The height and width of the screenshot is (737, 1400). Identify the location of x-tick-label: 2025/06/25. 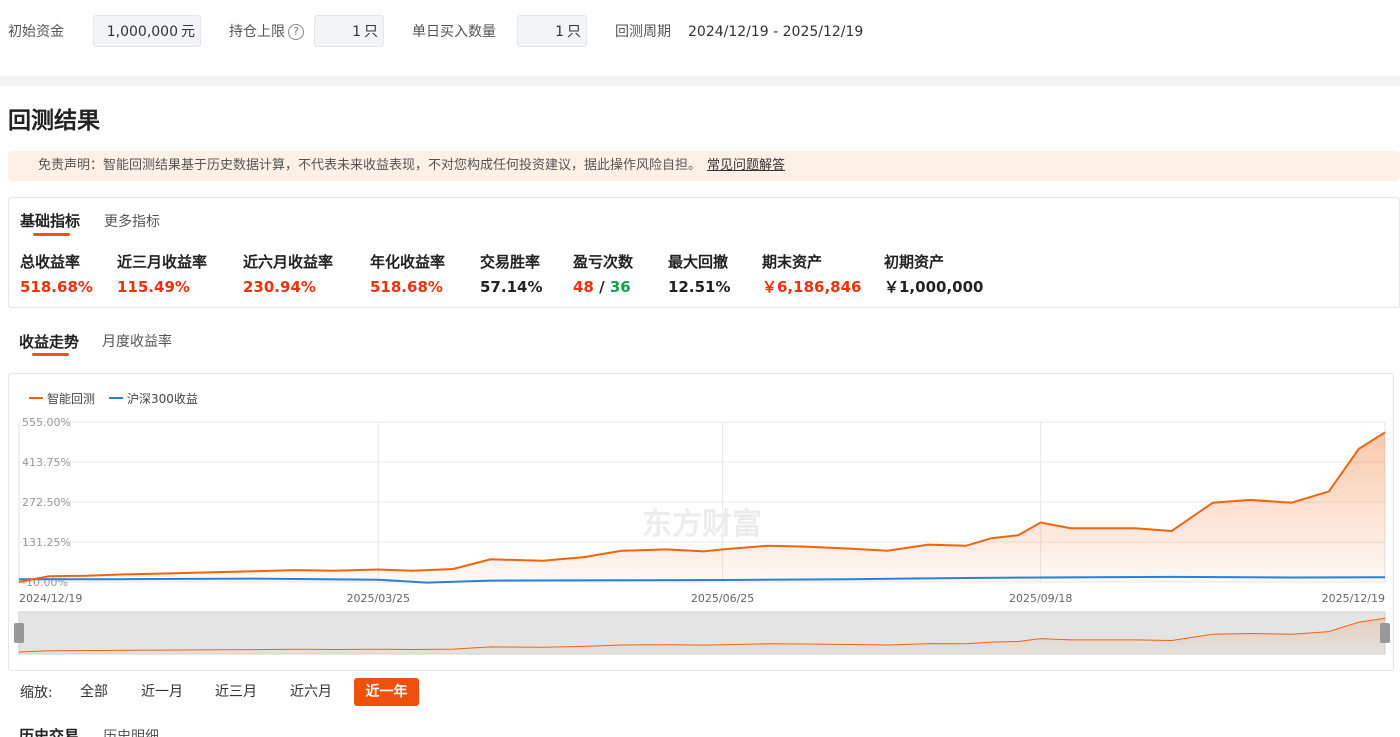
(722, 598).